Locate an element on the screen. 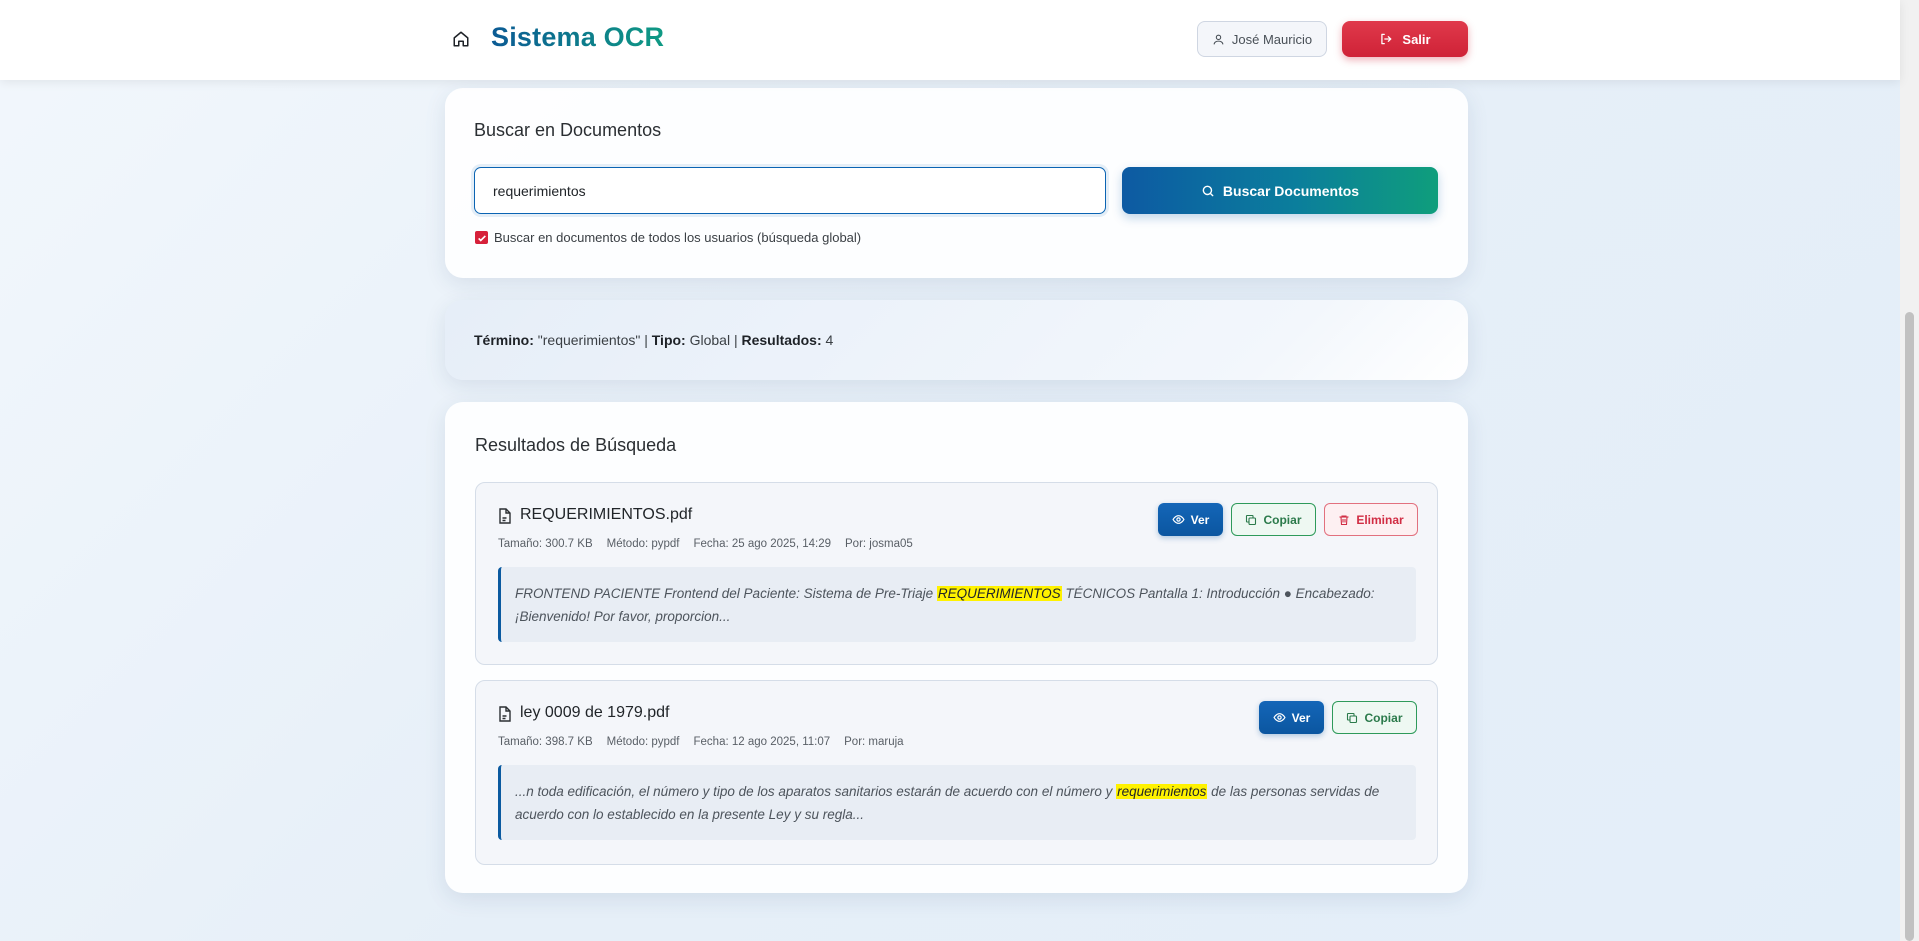  results-count-label: Resultados: is located at coordinates (781, 340).